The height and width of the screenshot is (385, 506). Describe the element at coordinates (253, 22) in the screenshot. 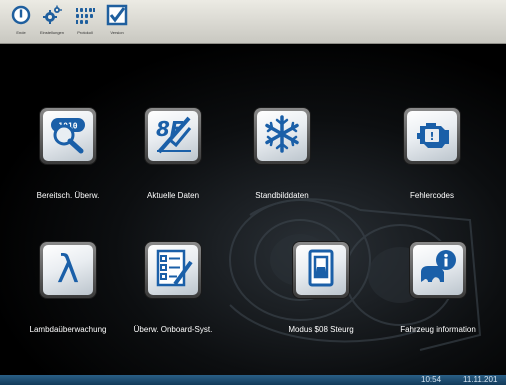

I see `top-toolbar: Ende Einstellungen Protokoll Version` at that location.